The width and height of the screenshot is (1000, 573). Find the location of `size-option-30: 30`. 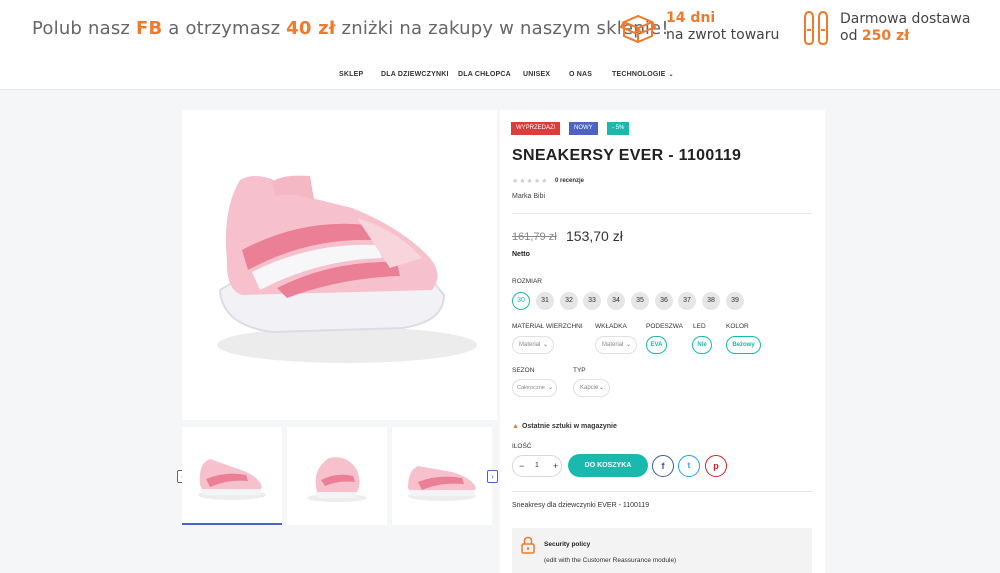

size-option-30: 30 is located at coordinates (521, 301).